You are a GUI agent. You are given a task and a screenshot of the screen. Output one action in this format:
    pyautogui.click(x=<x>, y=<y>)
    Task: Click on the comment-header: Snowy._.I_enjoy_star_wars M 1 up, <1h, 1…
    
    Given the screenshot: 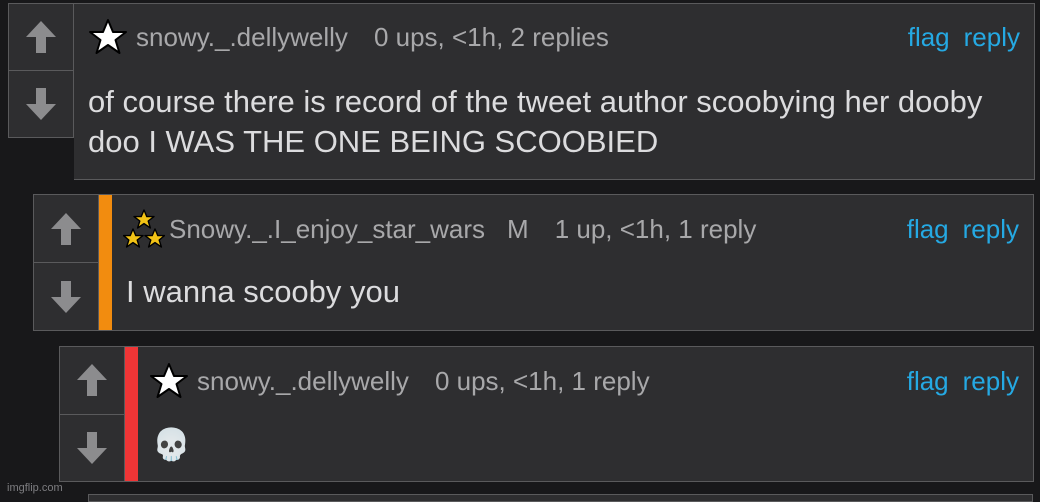 What is the action you would take?
    pyautogui.click(x=571, y=229)
    